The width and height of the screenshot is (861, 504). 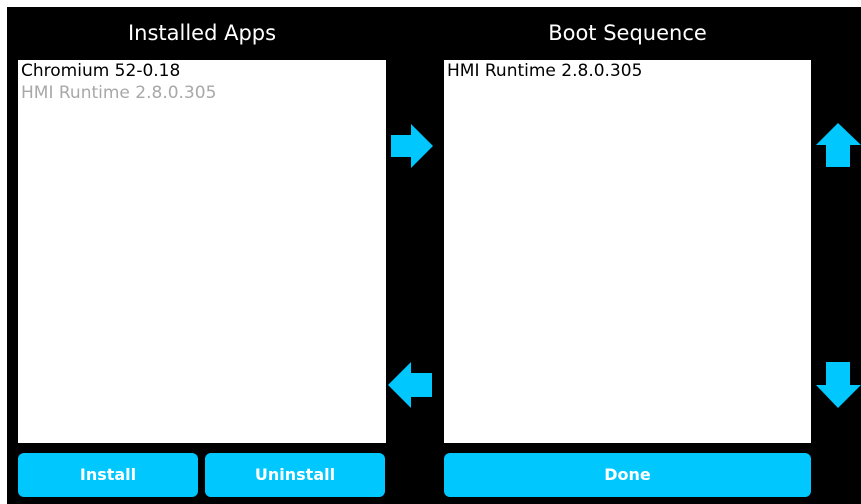 What do you see at coordinates (202, 71) in the screenshot?
I see `list-item-chromium: Chromium 52-0.18` at bounding box center [202, 71].